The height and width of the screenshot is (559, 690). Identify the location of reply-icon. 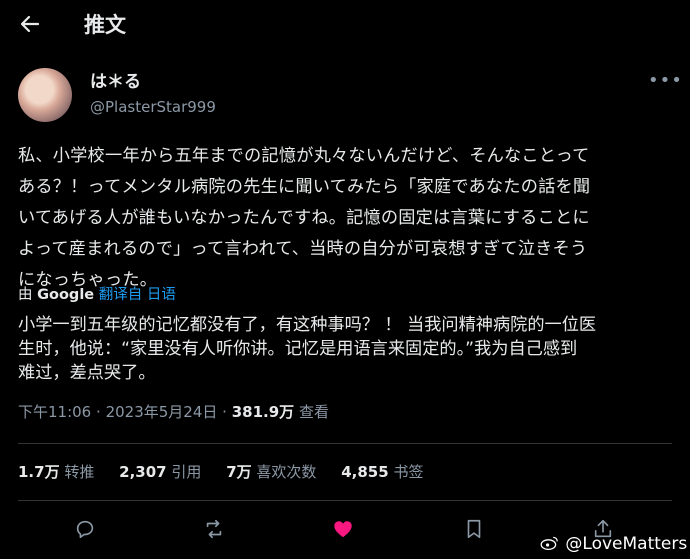
(85, 529).